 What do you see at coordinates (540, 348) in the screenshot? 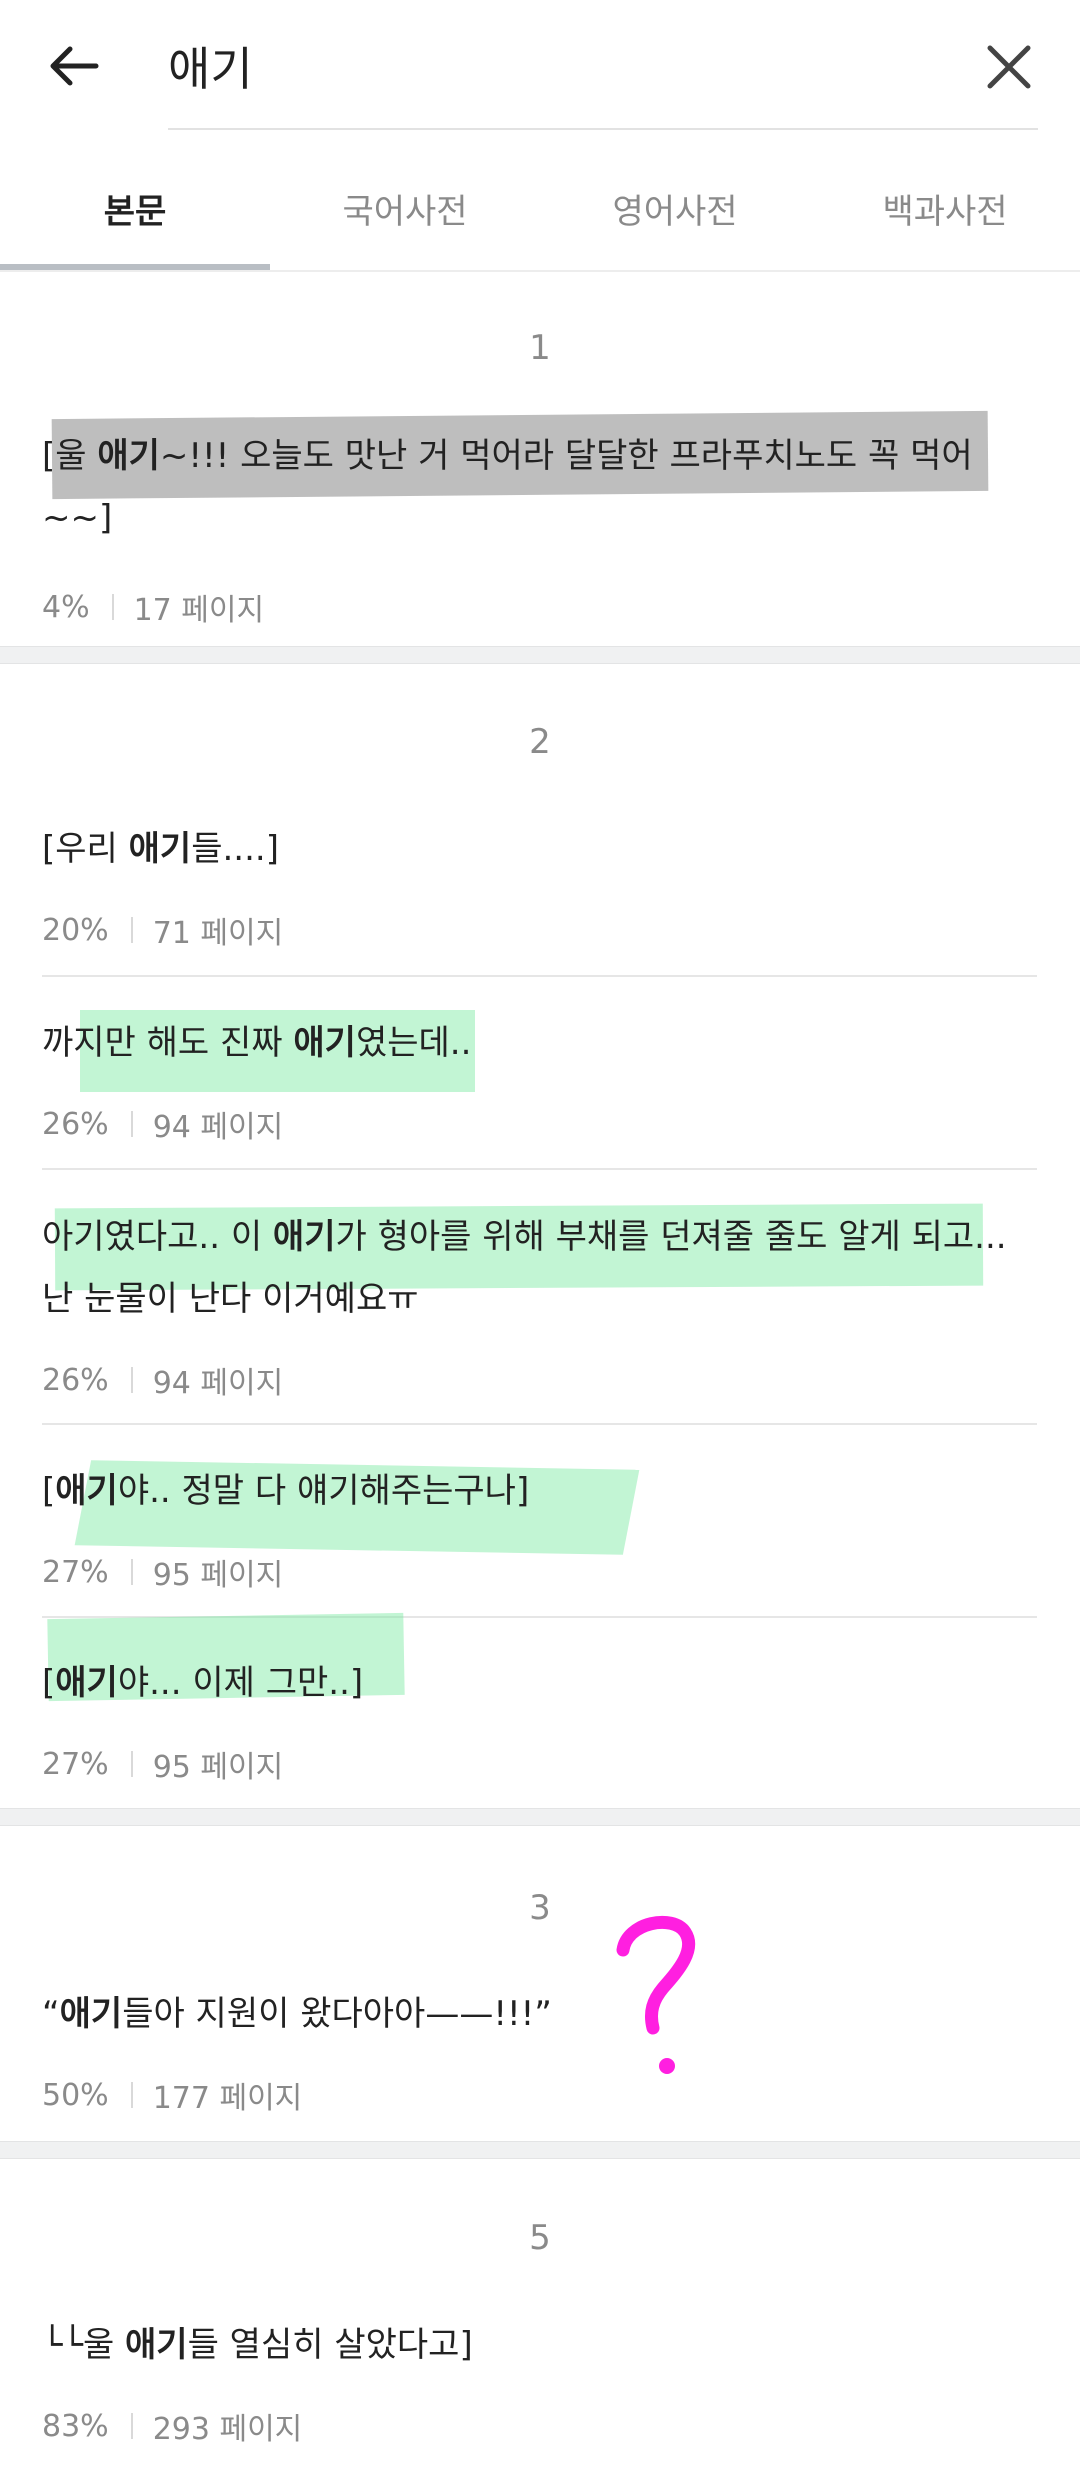
I see `result-group-number: 1` at bounding box center [540, 348].